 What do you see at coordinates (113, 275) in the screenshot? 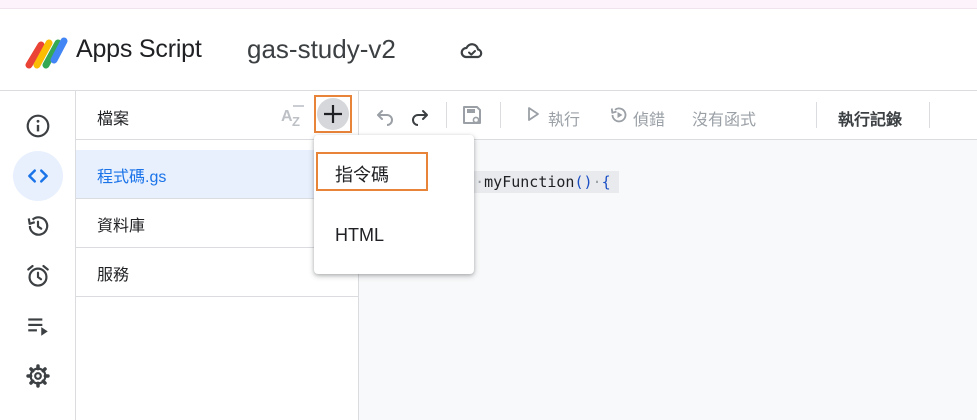
I see `section-label: 服務` at bounding box center [113, 275].